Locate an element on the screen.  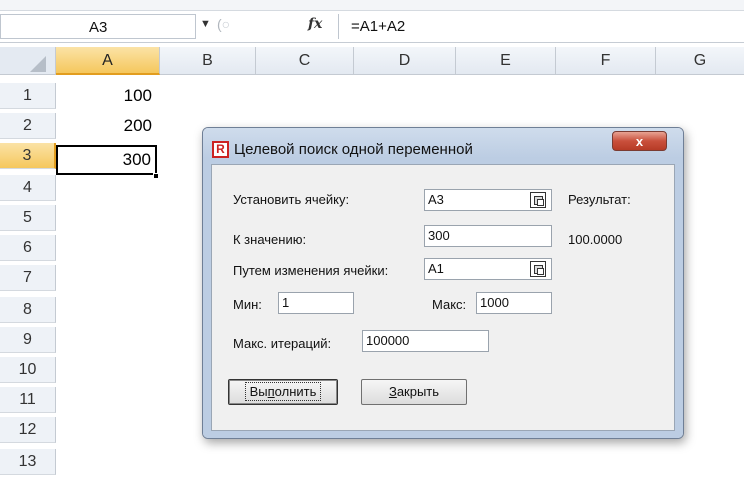
app-logo-icon: R is located at coordinates (220, 149).